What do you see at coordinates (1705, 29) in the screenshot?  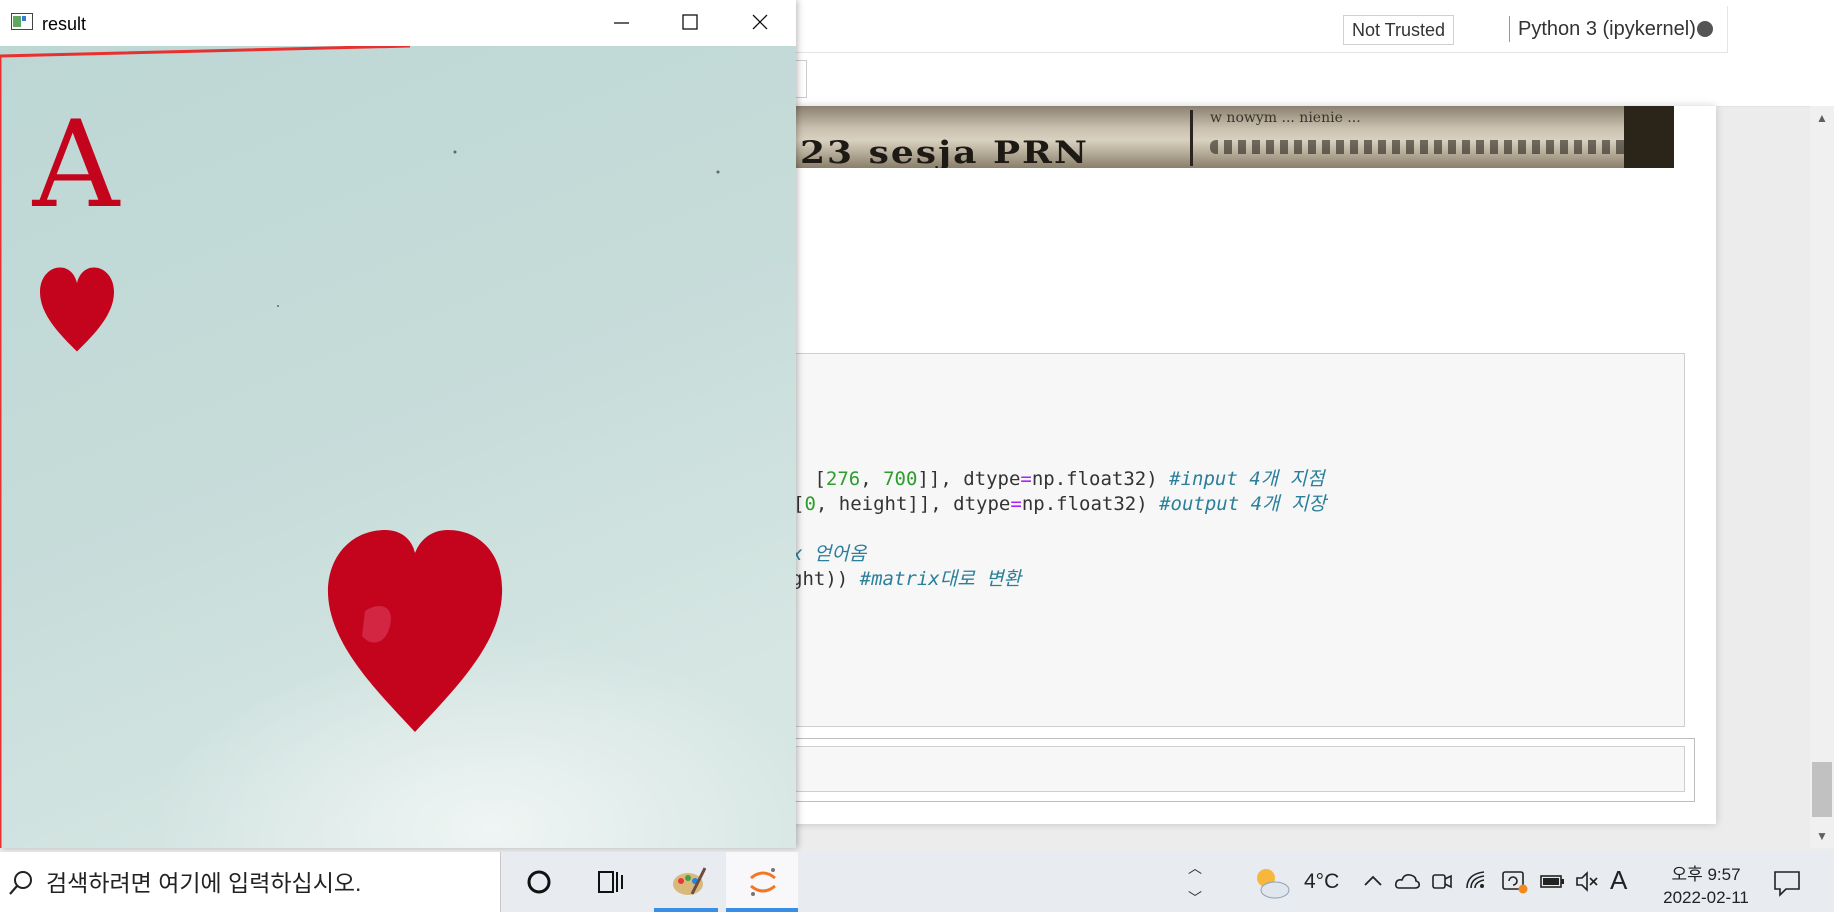 I see `kernel-idle-indicator-icon` at bounding box center [1705, 29].